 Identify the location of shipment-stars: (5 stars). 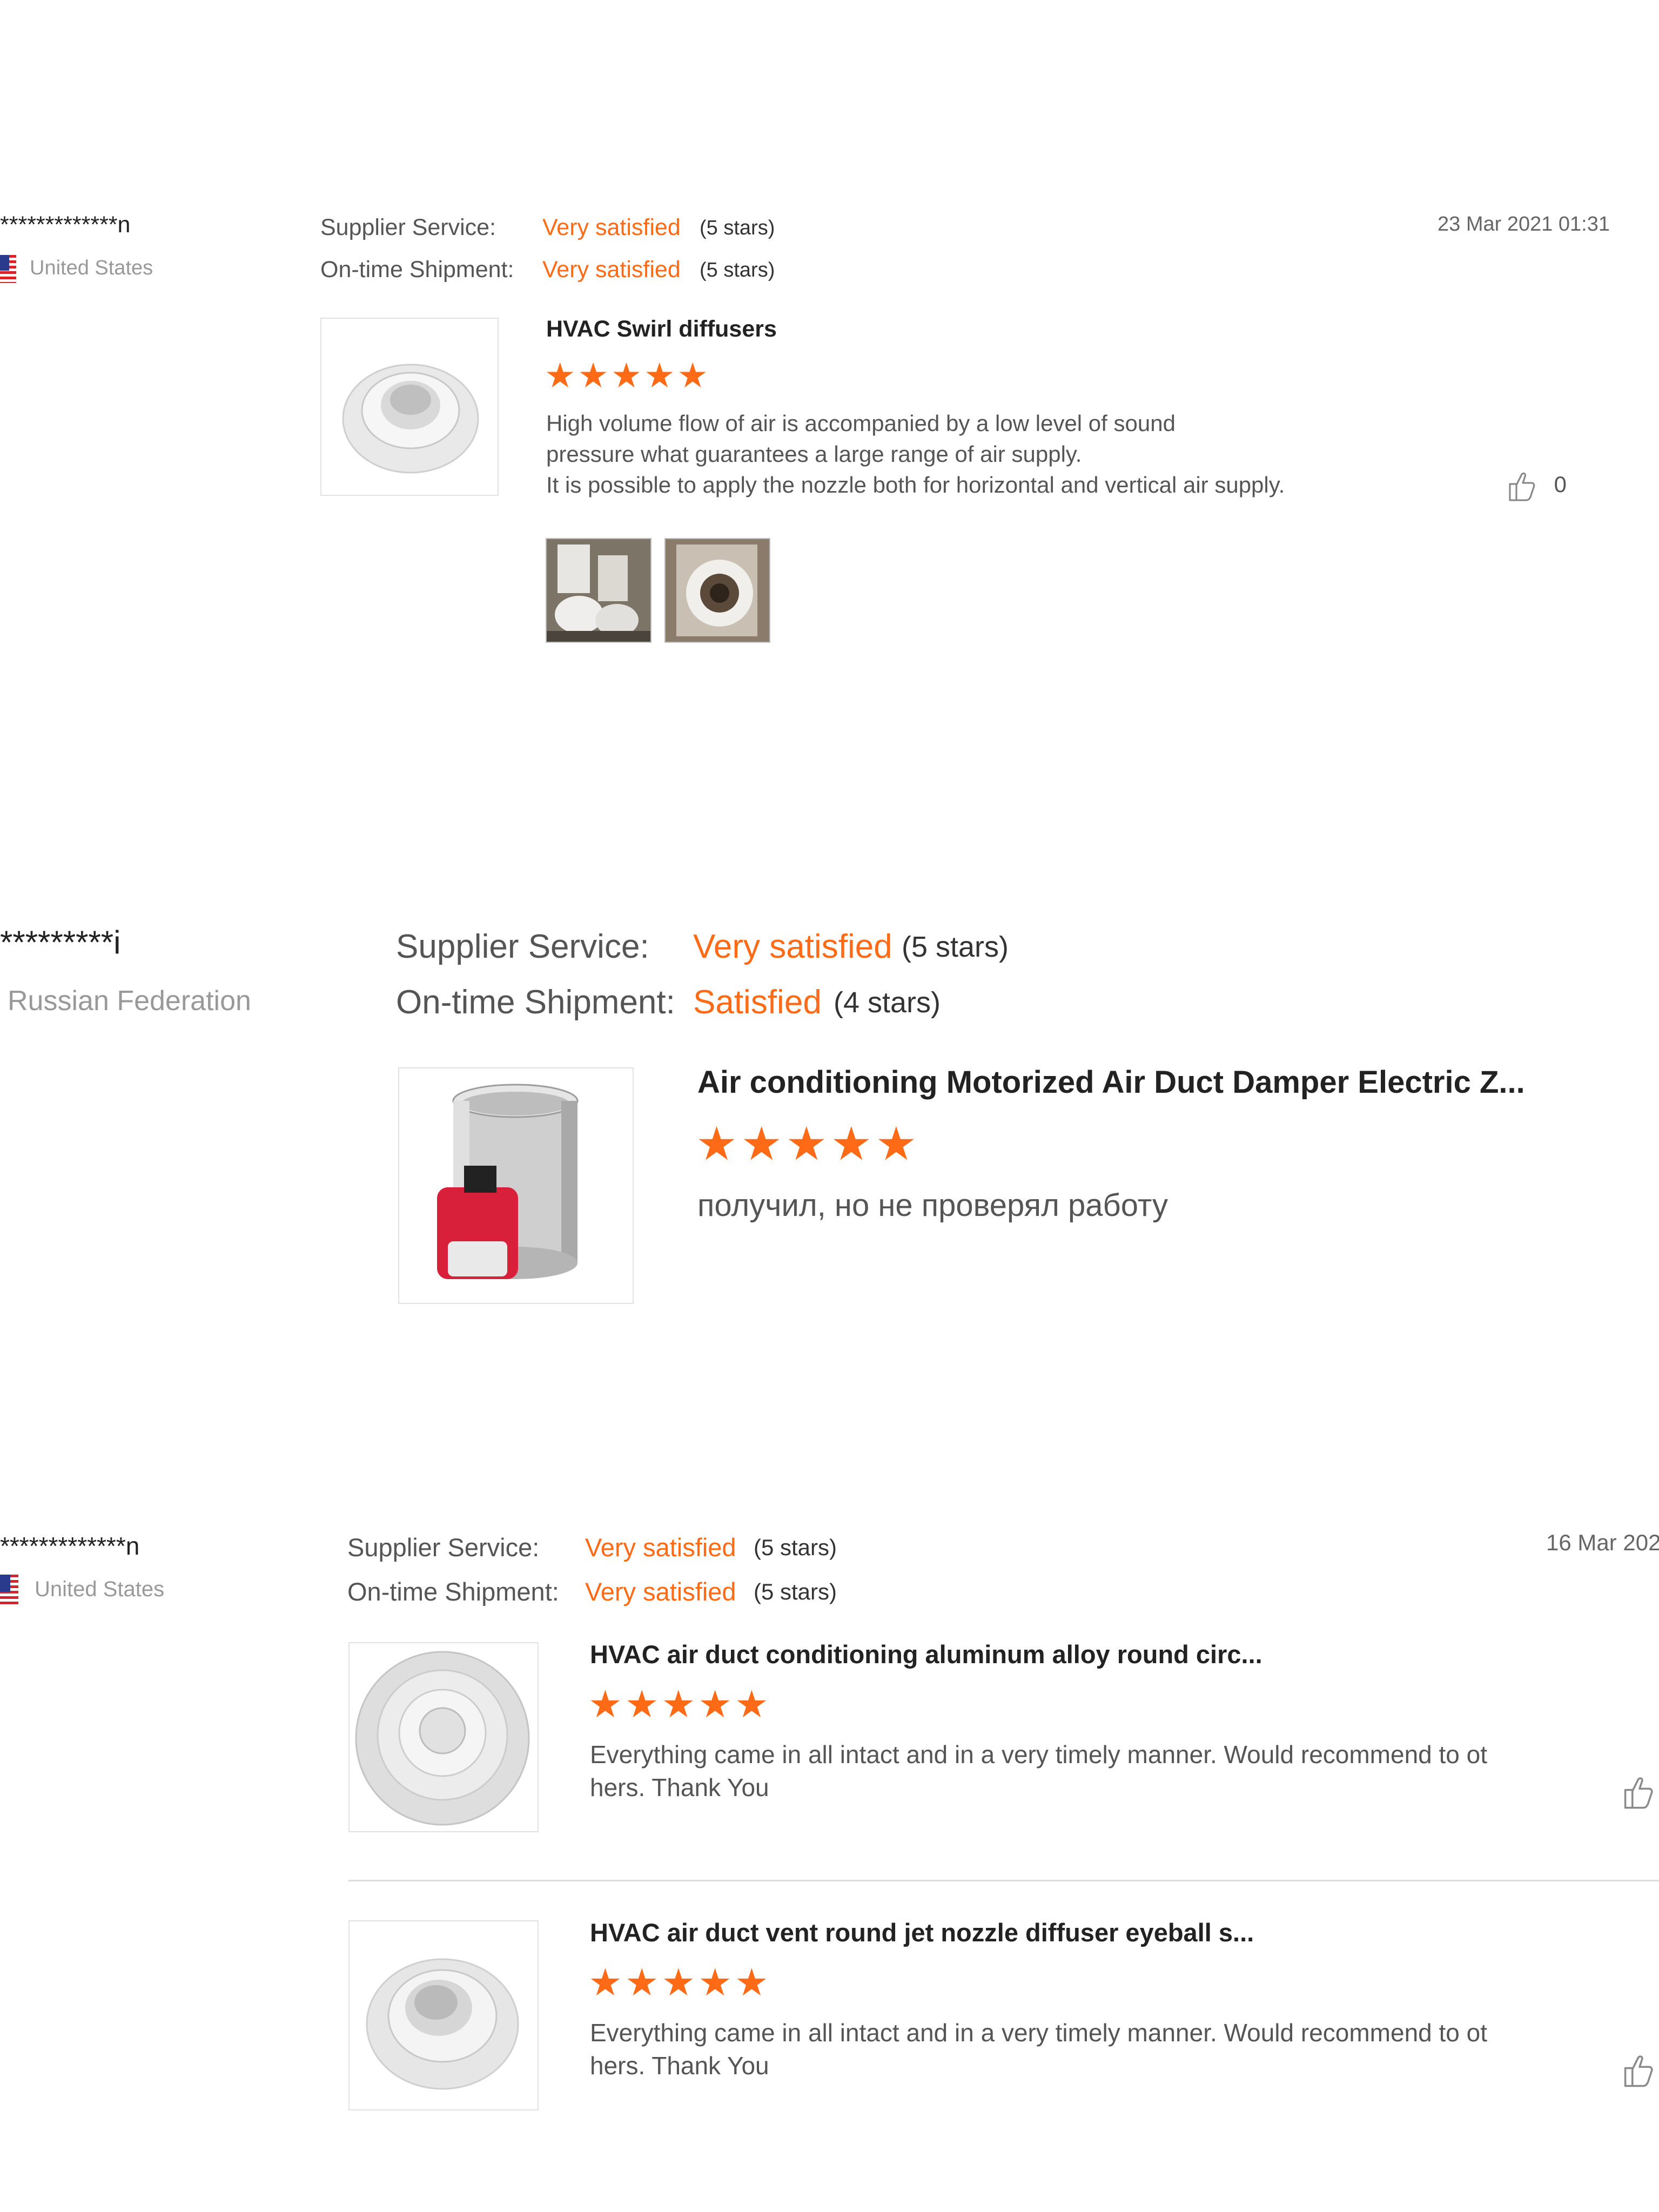
(795, 1591).